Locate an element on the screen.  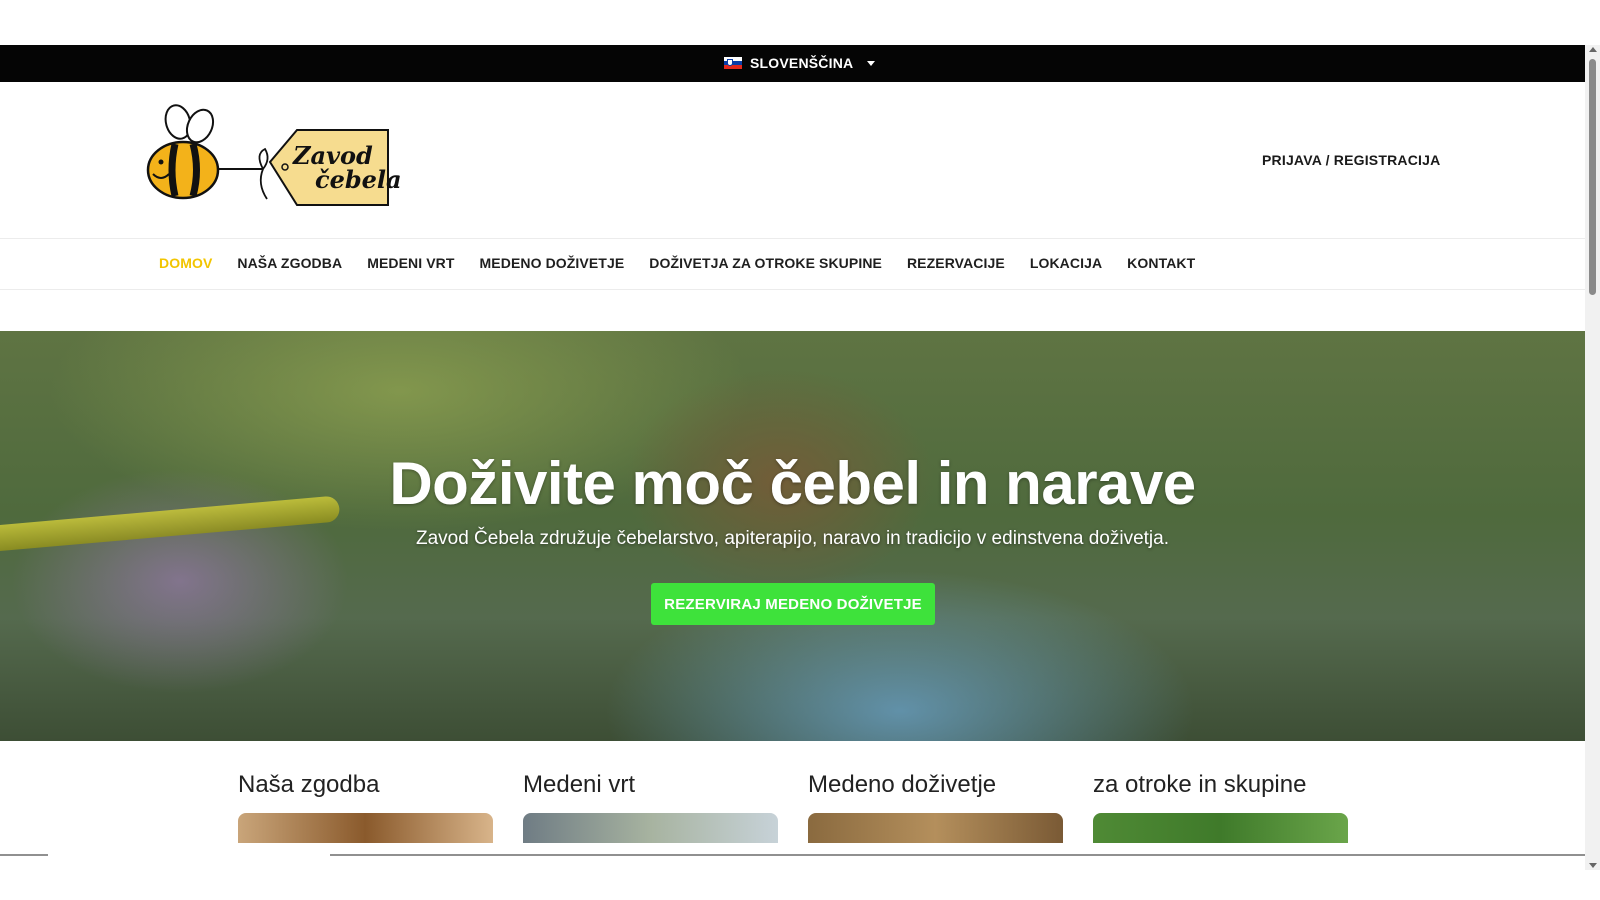
site-logo: Zavod čebela is located at coordinates (273, 157).